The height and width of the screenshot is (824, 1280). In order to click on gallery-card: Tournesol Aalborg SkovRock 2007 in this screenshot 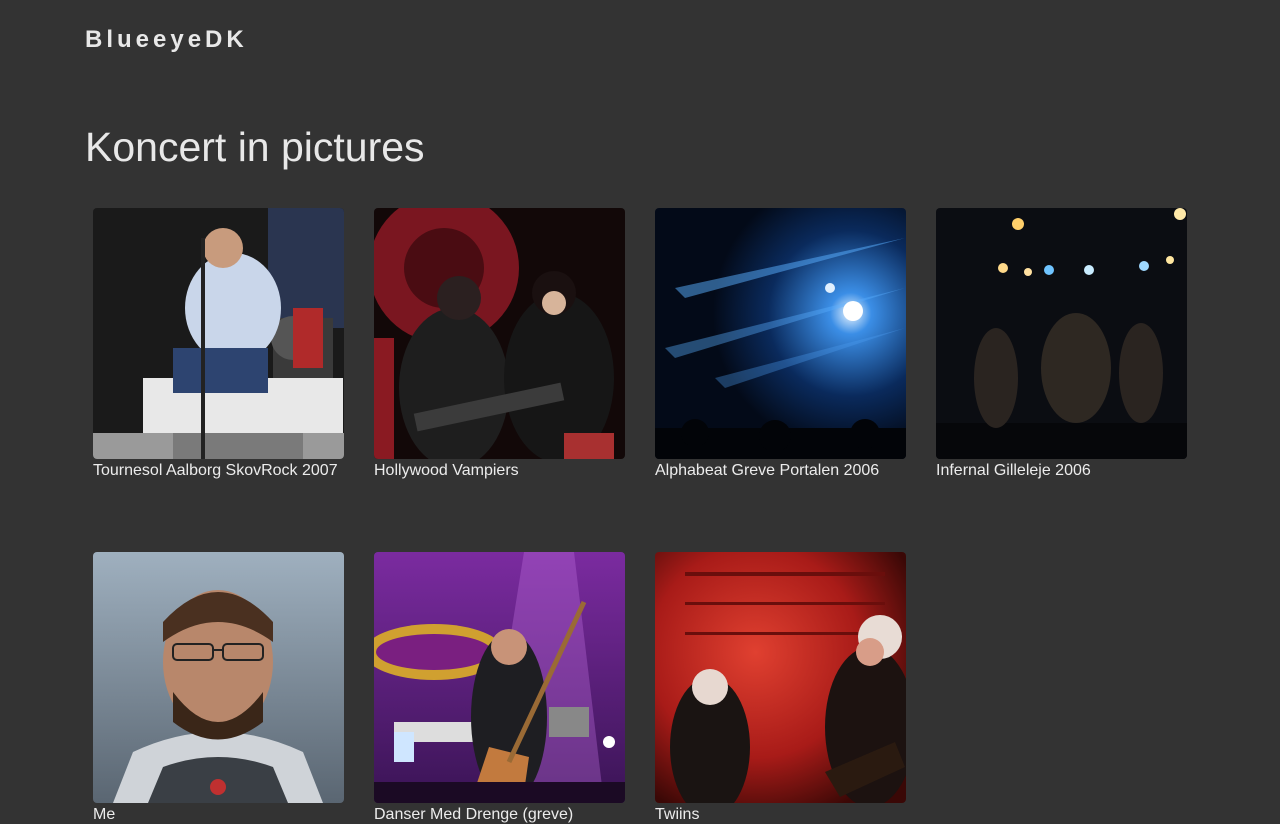, I will do `click(218, 344)`.